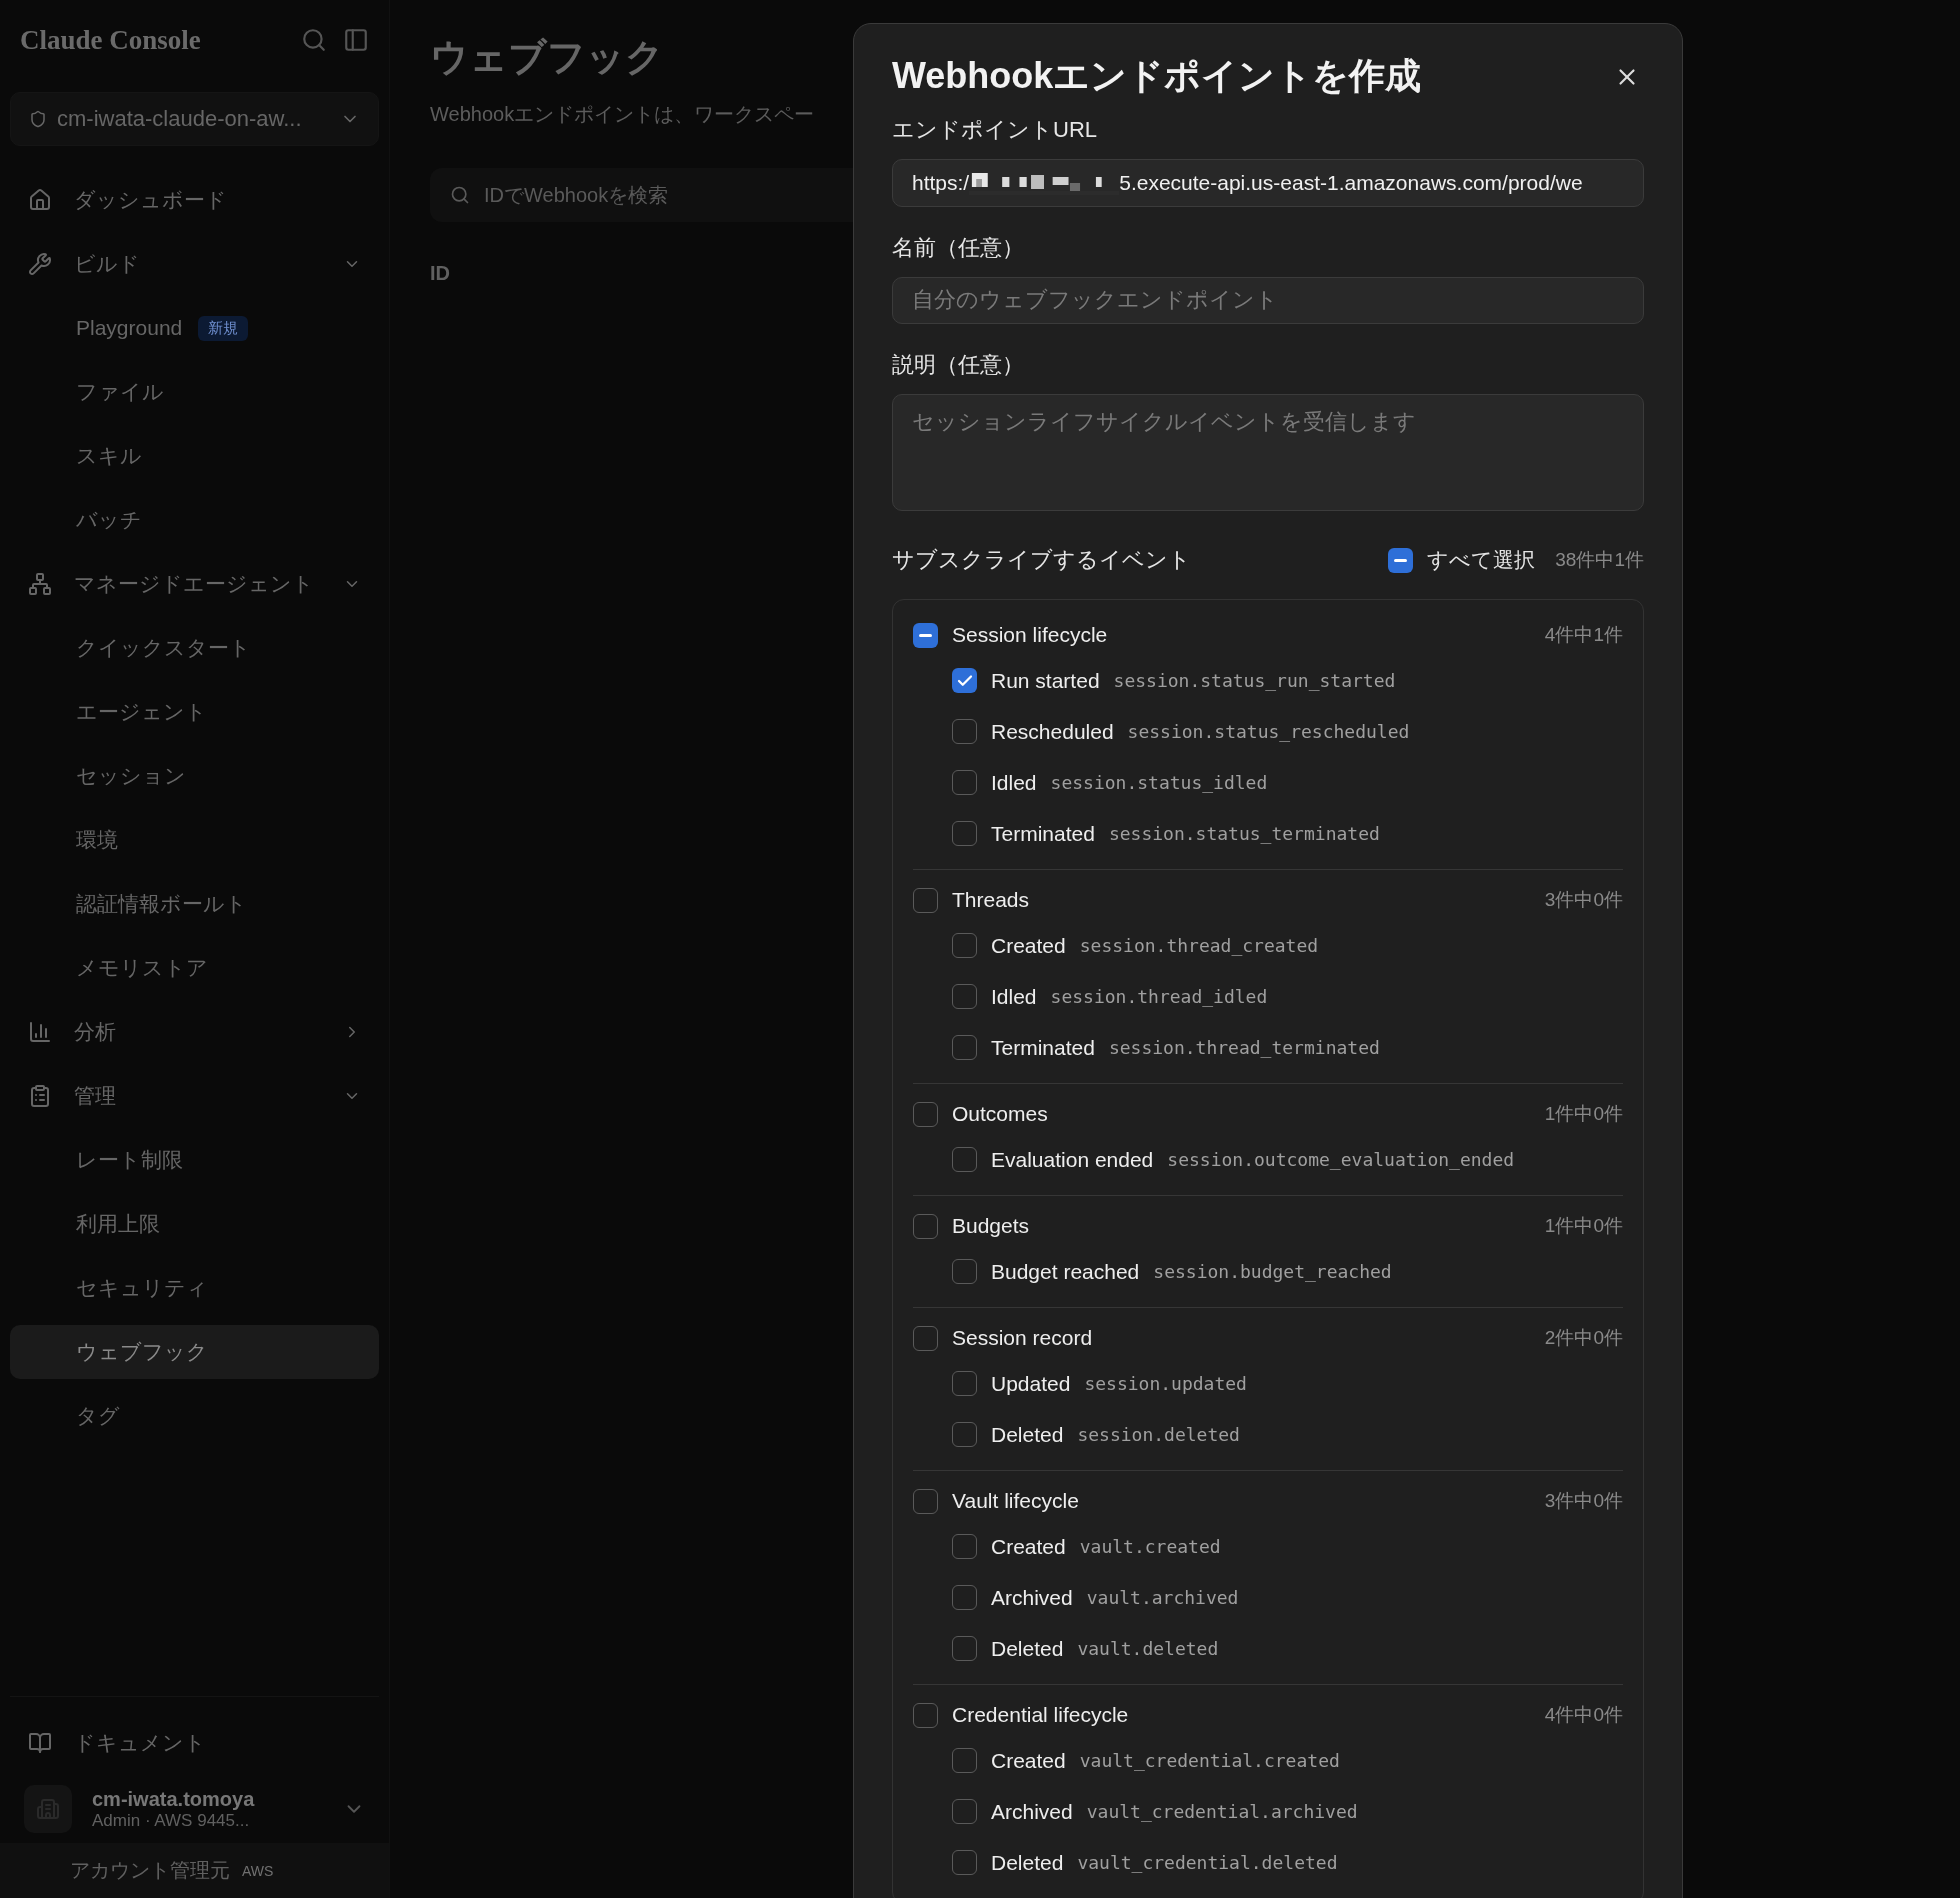 Image resolution: width=1960 pixels, height=1898 pixels. What do you see at coordinates (958, 365) in the screenshot?
I see `field-label: 説明（任意）` at bounding box center [958, 365].